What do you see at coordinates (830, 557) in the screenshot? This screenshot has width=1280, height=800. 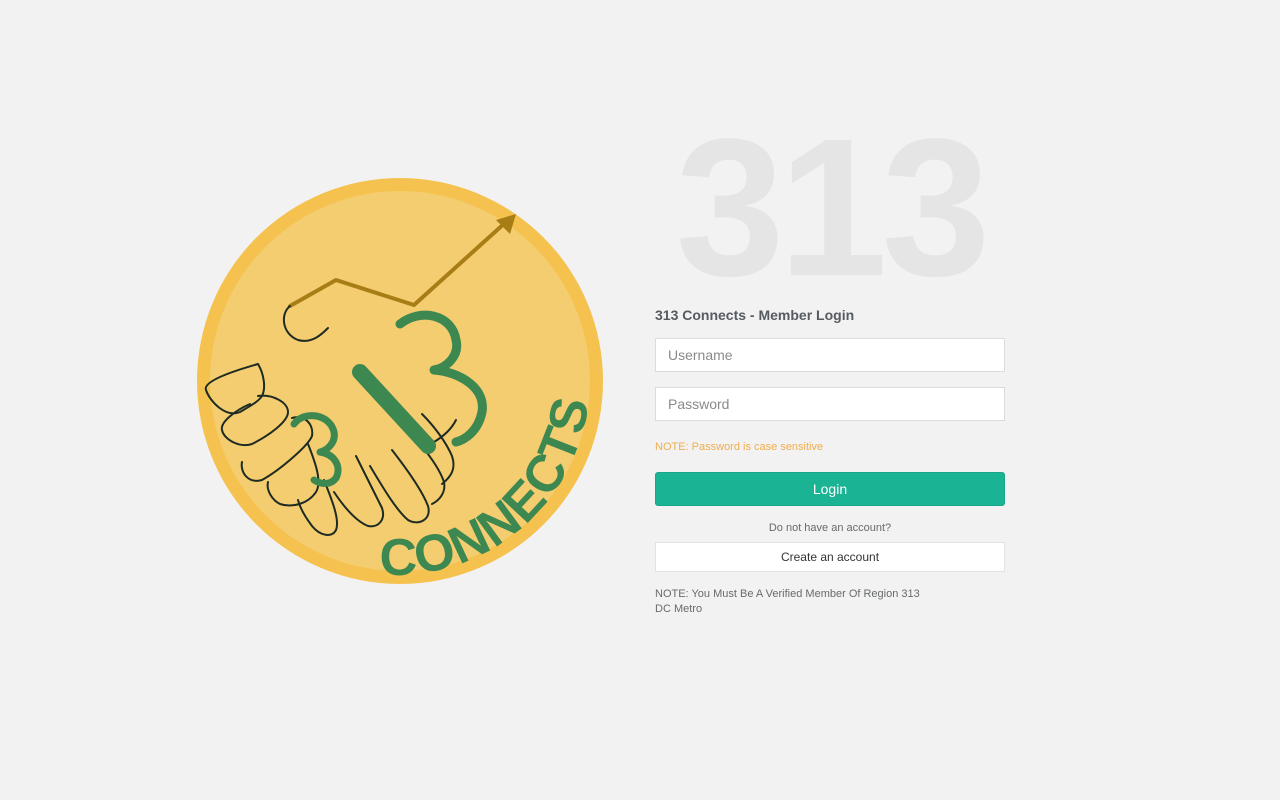 I see `create-account-button: Create an account` at bounding box center [830, 557].